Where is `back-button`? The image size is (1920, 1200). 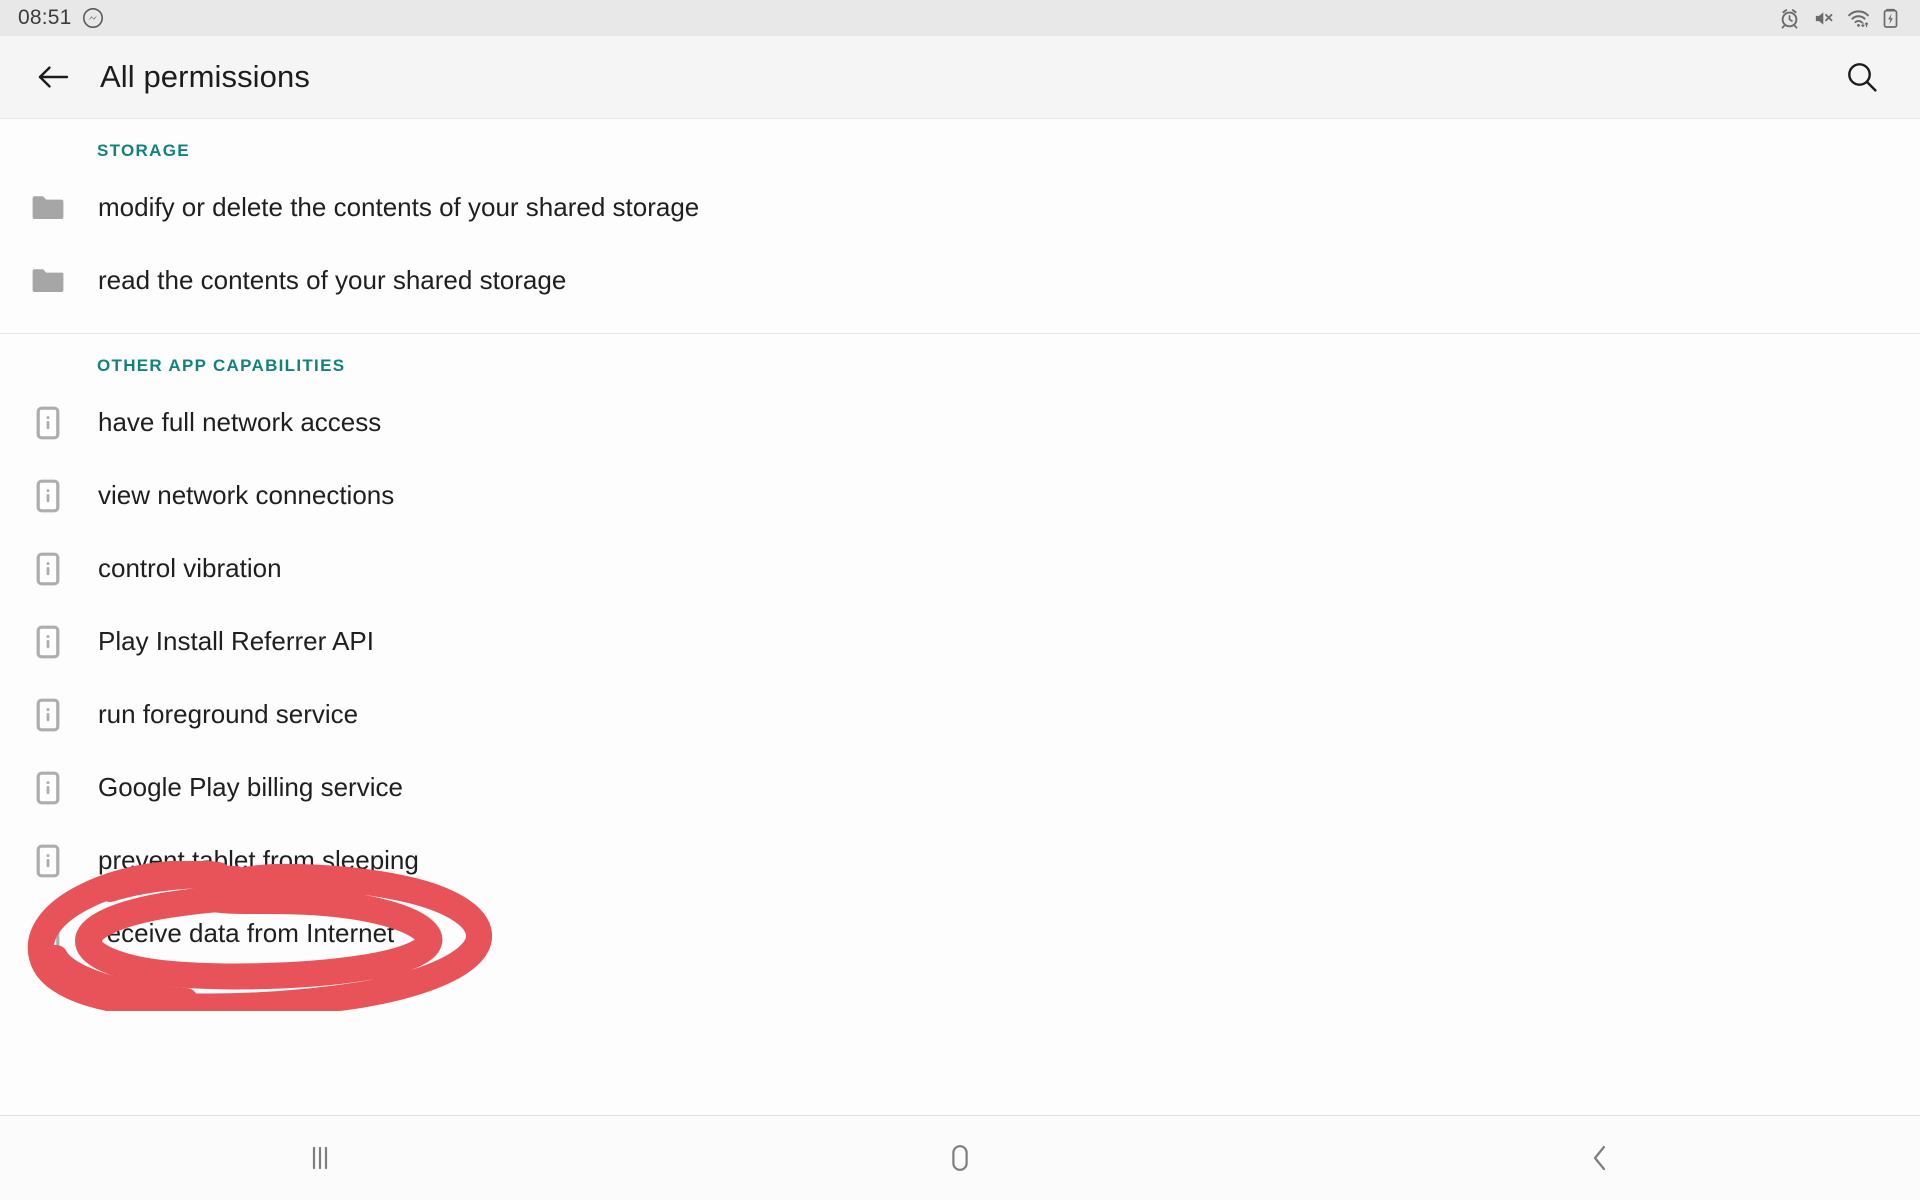
back-button is located at coordinates (1600, 1158).